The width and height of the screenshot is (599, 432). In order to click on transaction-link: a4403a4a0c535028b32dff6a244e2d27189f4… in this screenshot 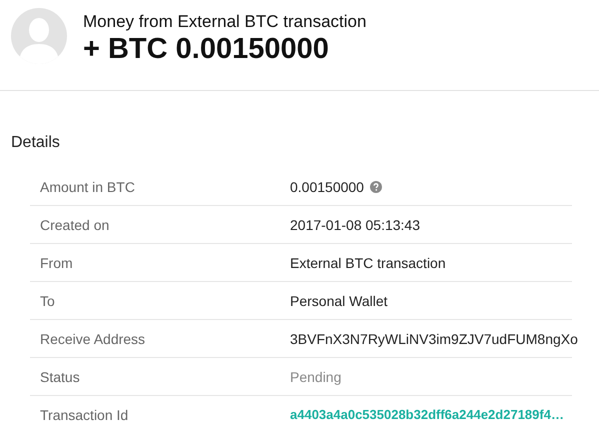, I will do `click(427, 414)`.